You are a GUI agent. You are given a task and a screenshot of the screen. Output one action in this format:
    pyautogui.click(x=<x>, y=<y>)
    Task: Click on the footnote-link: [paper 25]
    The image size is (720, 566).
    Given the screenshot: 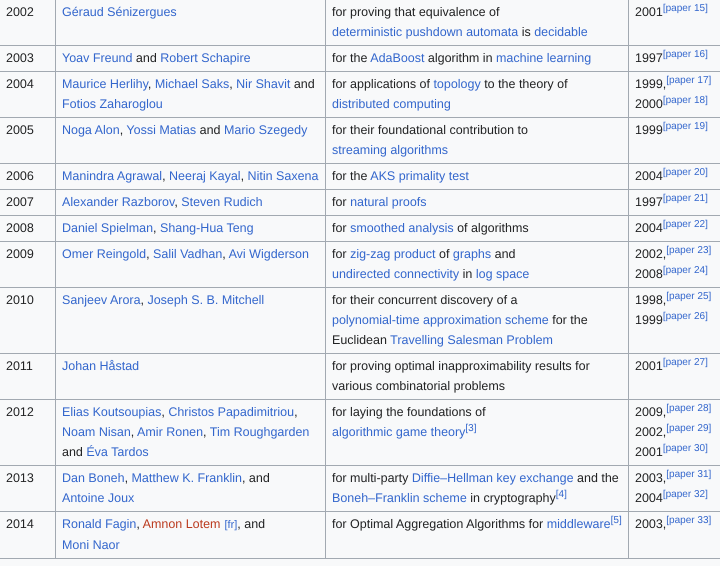 What is the action you would take?
    pyautogui.click(x=689, y=296)
    